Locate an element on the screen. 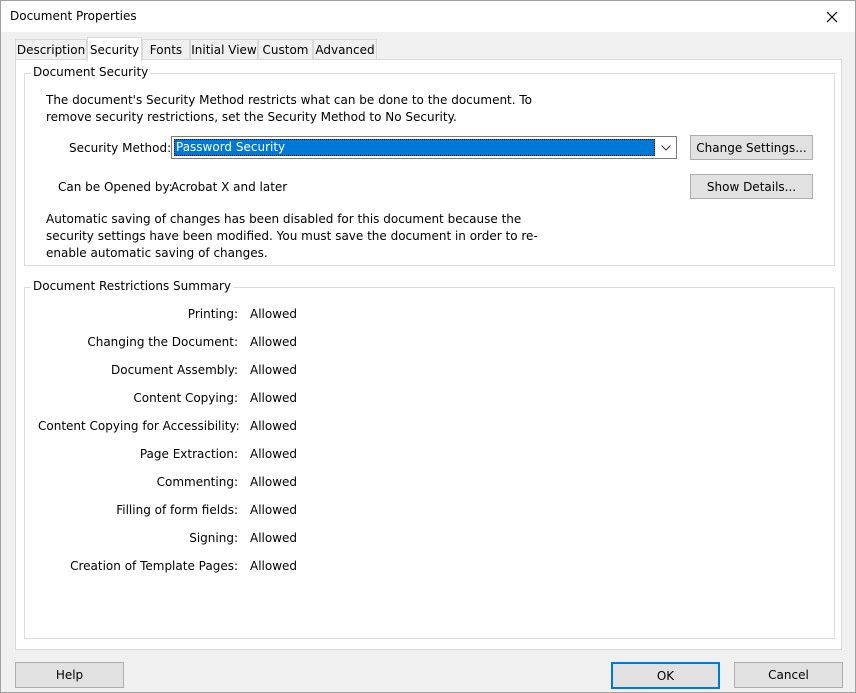  content-copying-accessibility-label: Content Copying for Accessibility: is located at coordinates (139, 426).